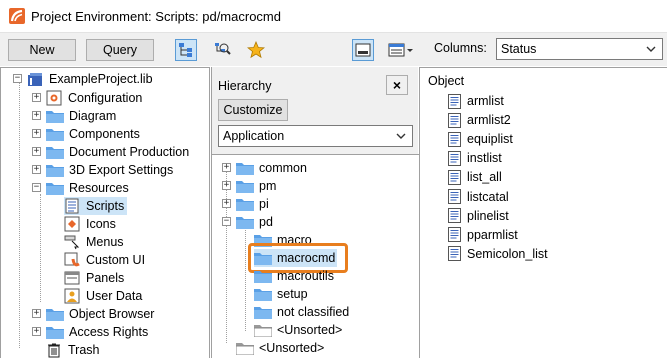 The height and width of the screenshot is (358, 667). Describe the element at coordinates (397, 85) in the screenshot. I see `close-hierarchy-button: ×` at that location.